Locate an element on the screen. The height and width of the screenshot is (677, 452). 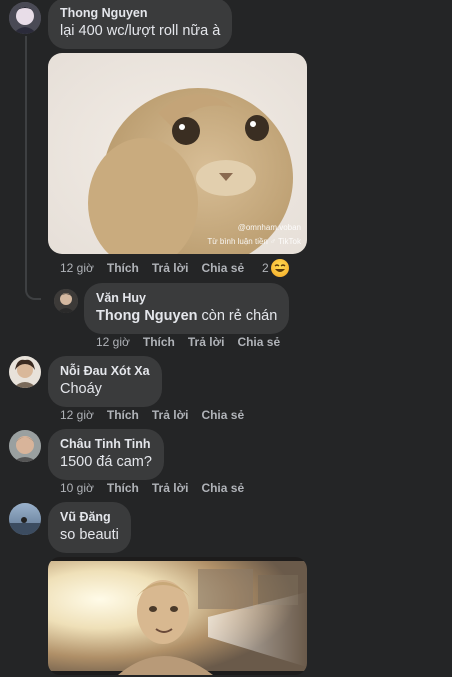
comment-author: Vũ Đăng is located at coordinates (89, 517).